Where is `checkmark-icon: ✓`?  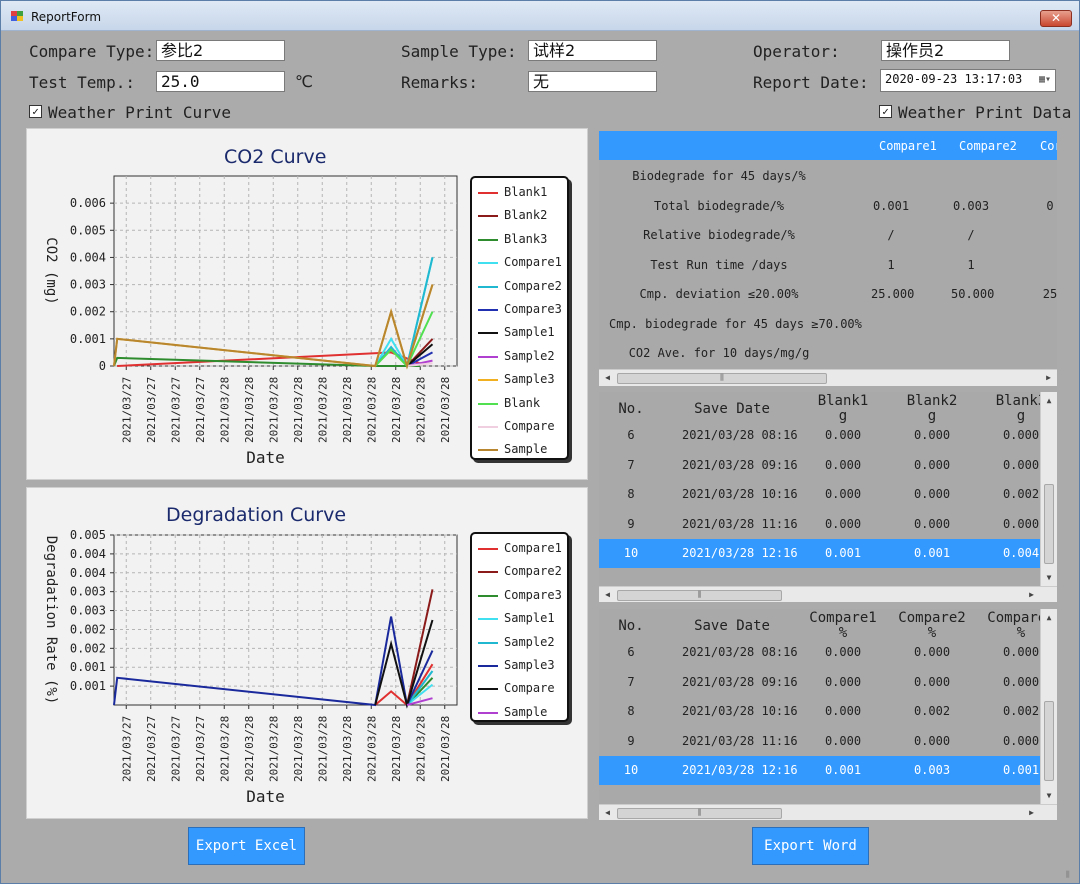
checkmark-icon: ✓ is located at coordinates (885, 111).